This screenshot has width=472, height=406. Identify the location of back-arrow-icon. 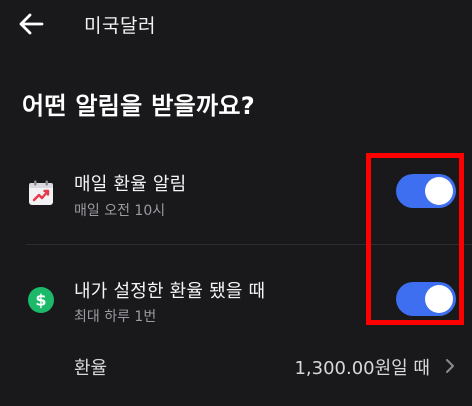
(31, 24).